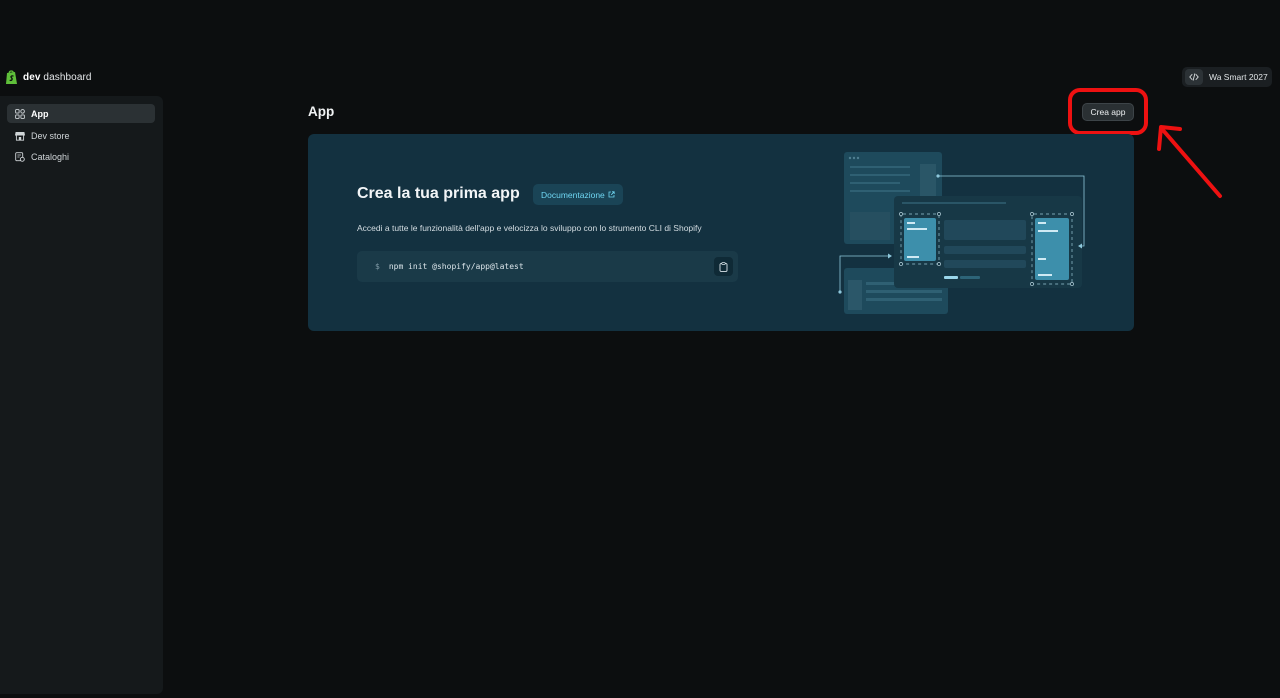 The image size is (1280, 698). Describe the element at coordinates (81, 135) in the screenshot. I see `sidebar-item-dev-store: Dev store` at that location.